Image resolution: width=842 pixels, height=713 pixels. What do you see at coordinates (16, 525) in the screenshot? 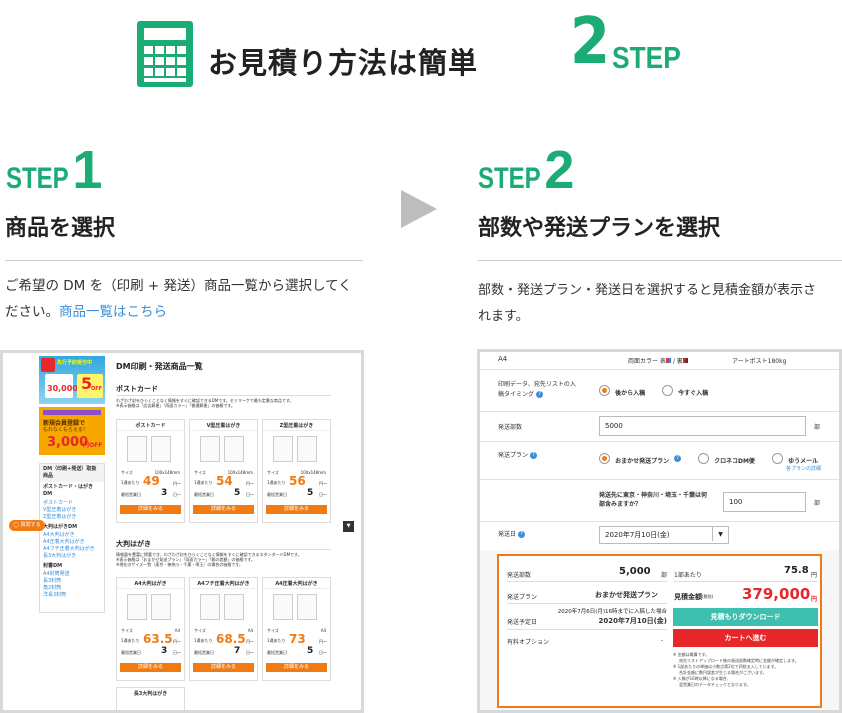
I see `chat-icon: ◯` at bounding box center [16, 525].